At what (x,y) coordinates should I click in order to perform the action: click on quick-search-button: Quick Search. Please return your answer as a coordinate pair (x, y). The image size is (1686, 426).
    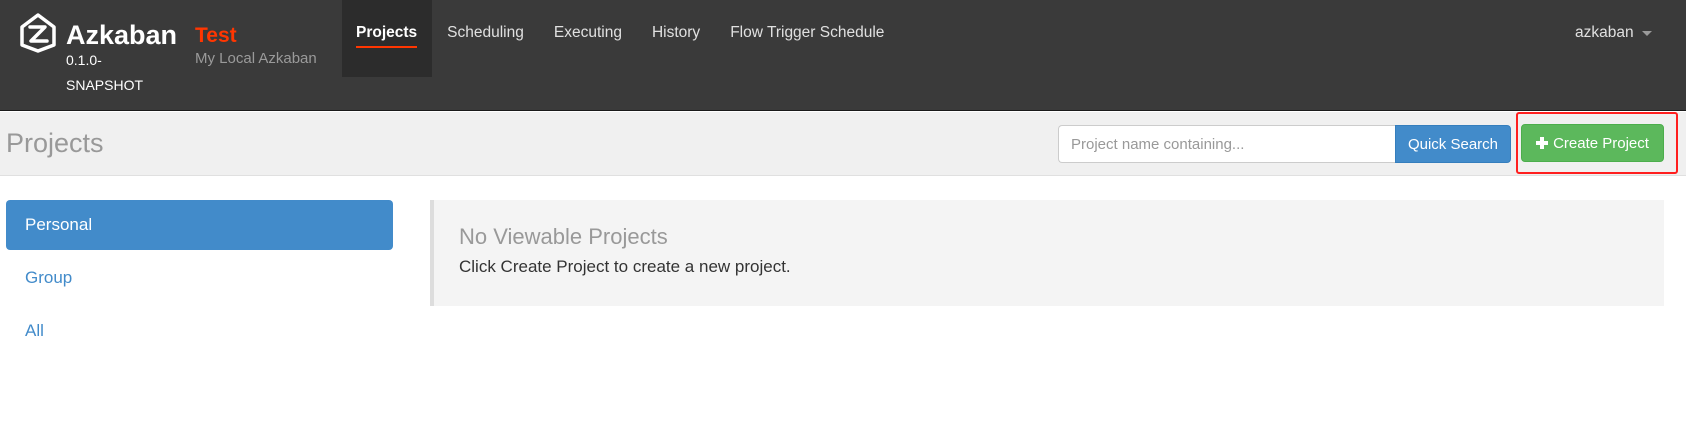
    Looking at the image, I should click on (1453, 144).